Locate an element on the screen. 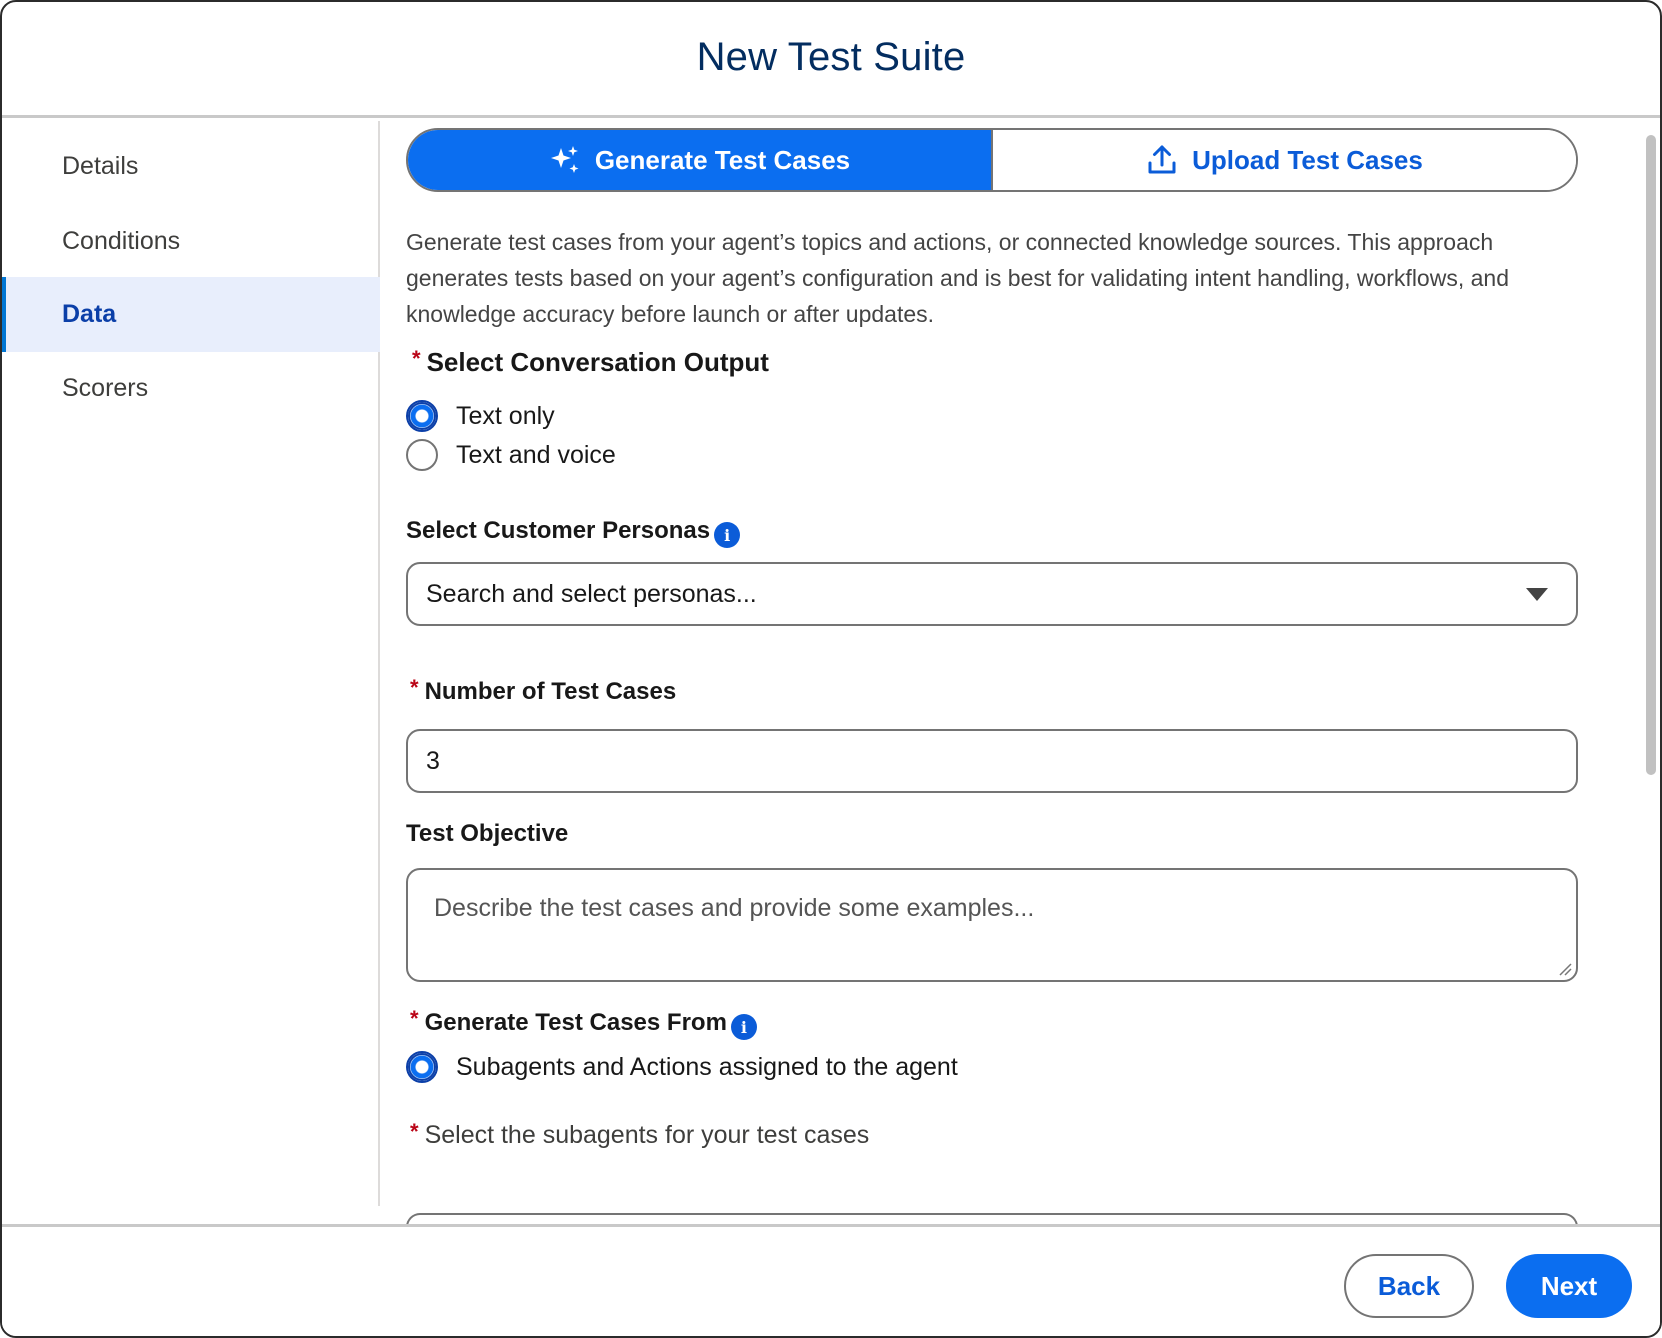 This screenshot has width=1662, height=1338. sidebar-item-conditions: Conditions is located at coordinates (191, 241).